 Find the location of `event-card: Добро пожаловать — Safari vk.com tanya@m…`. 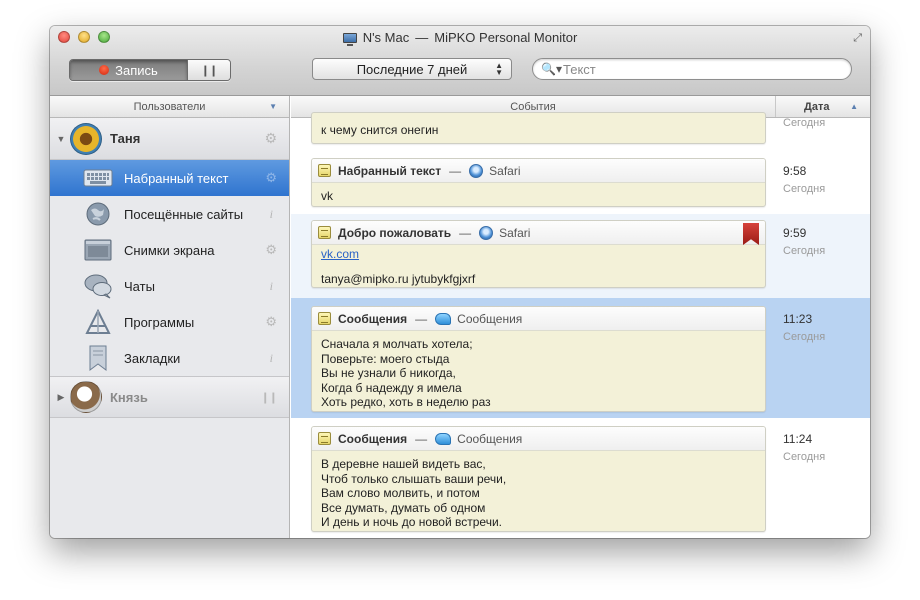

event-card: Добро пожаловать — Safari vk.com tanya@m… is located at coordinates (538, 254).